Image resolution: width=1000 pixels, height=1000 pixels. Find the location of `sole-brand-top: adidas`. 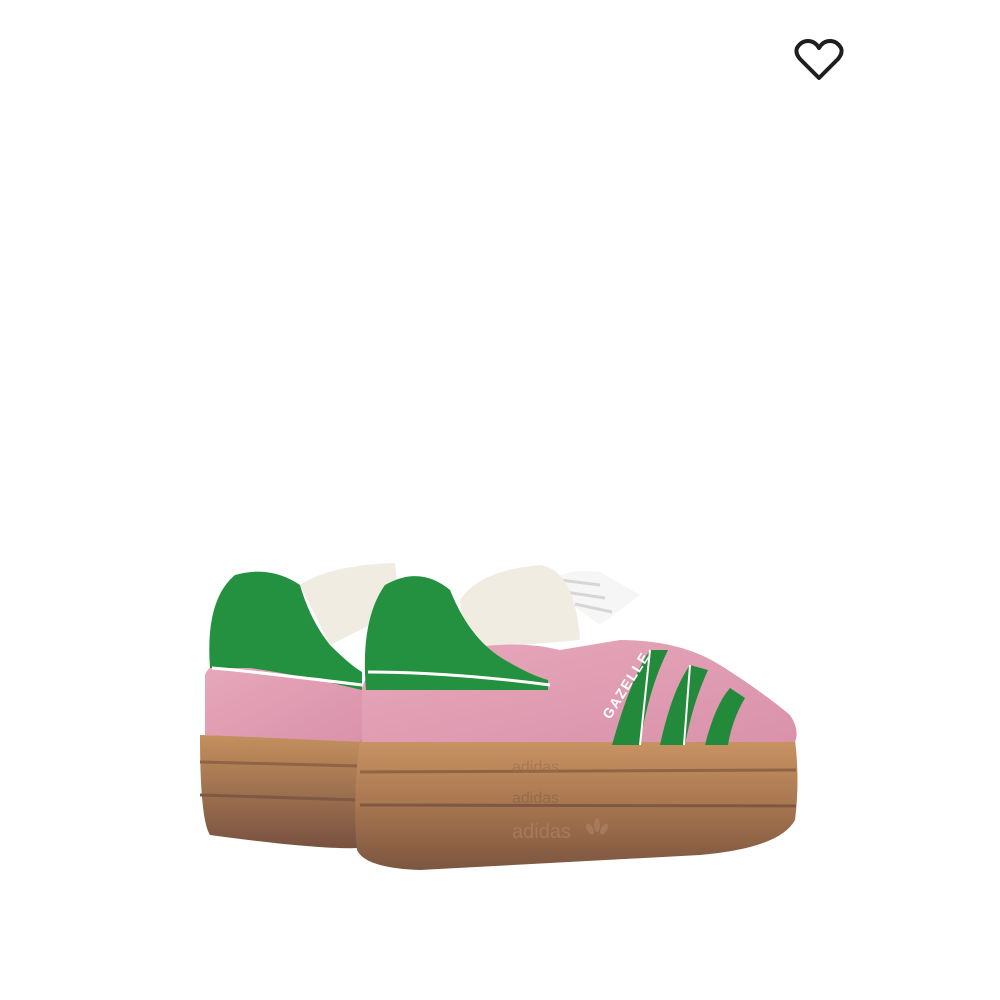

sole-brand-top: adidas is located at coordinates (535, 767).